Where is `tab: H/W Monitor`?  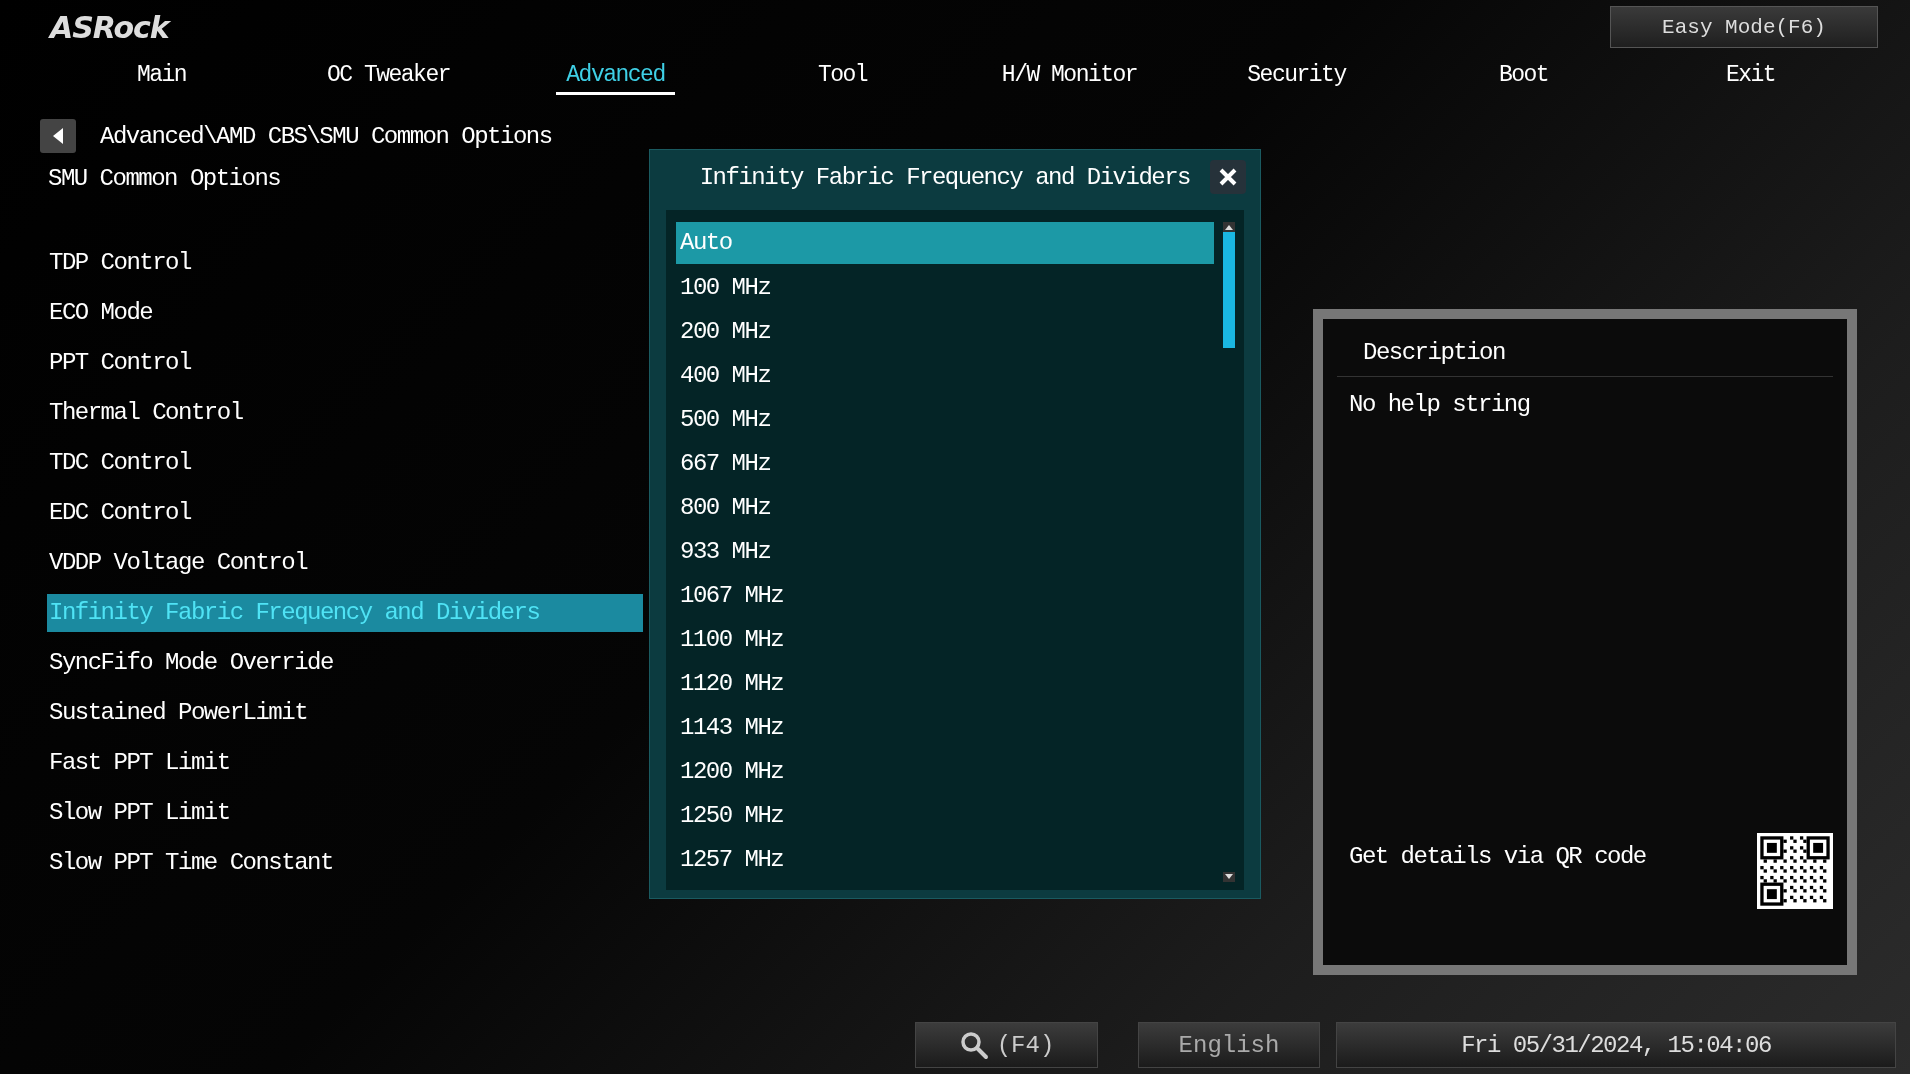 tab: H/W Monitor is located at coordinates (1069, 78).